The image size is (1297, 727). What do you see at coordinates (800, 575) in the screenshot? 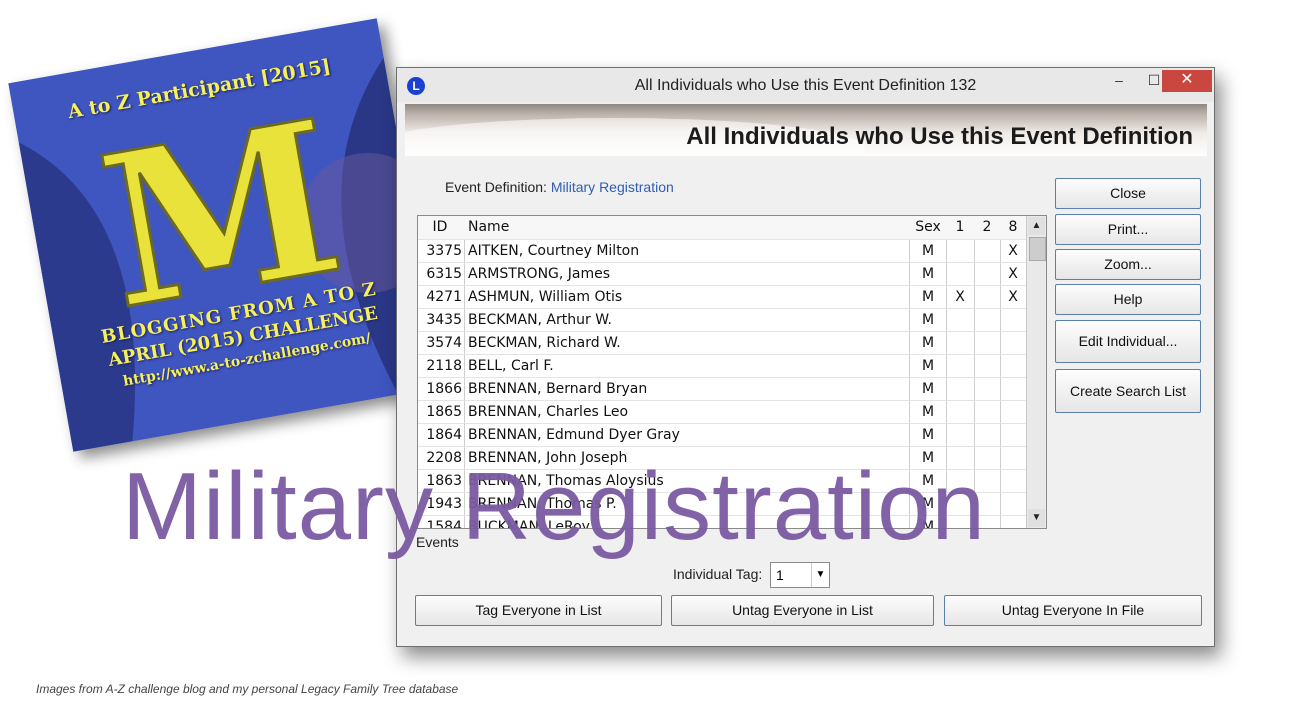
I see `individual-tag-select: 1 ▼` at bounding box center [800, 575].